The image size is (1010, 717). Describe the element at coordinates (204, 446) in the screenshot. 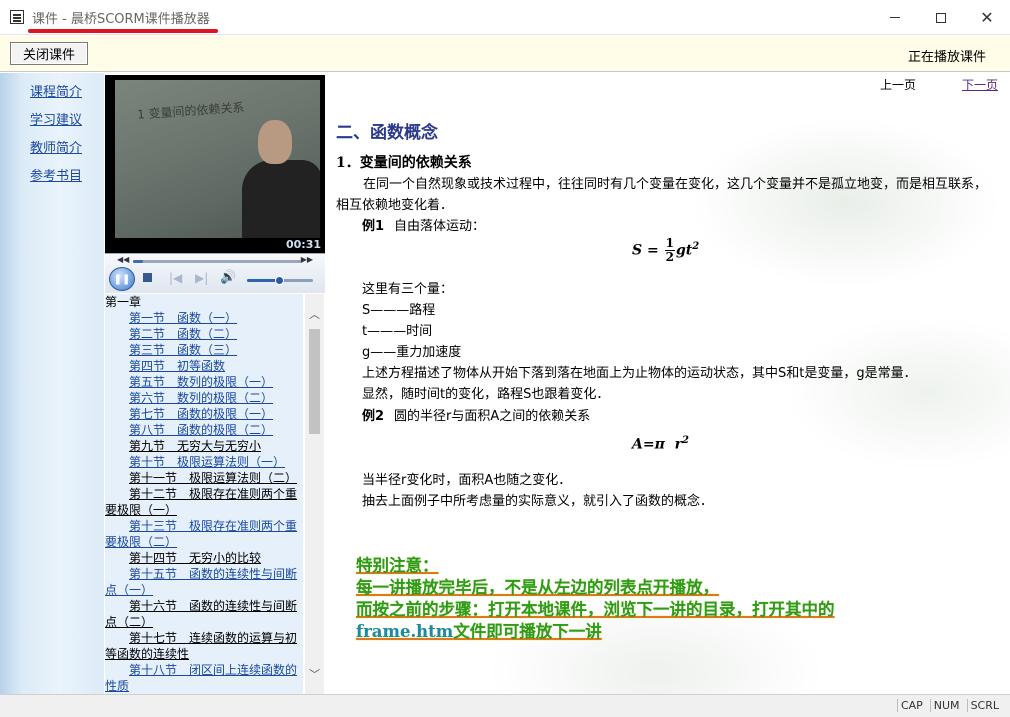

I see `toc-item: 第九节 无穷大与无穷小` at that location.